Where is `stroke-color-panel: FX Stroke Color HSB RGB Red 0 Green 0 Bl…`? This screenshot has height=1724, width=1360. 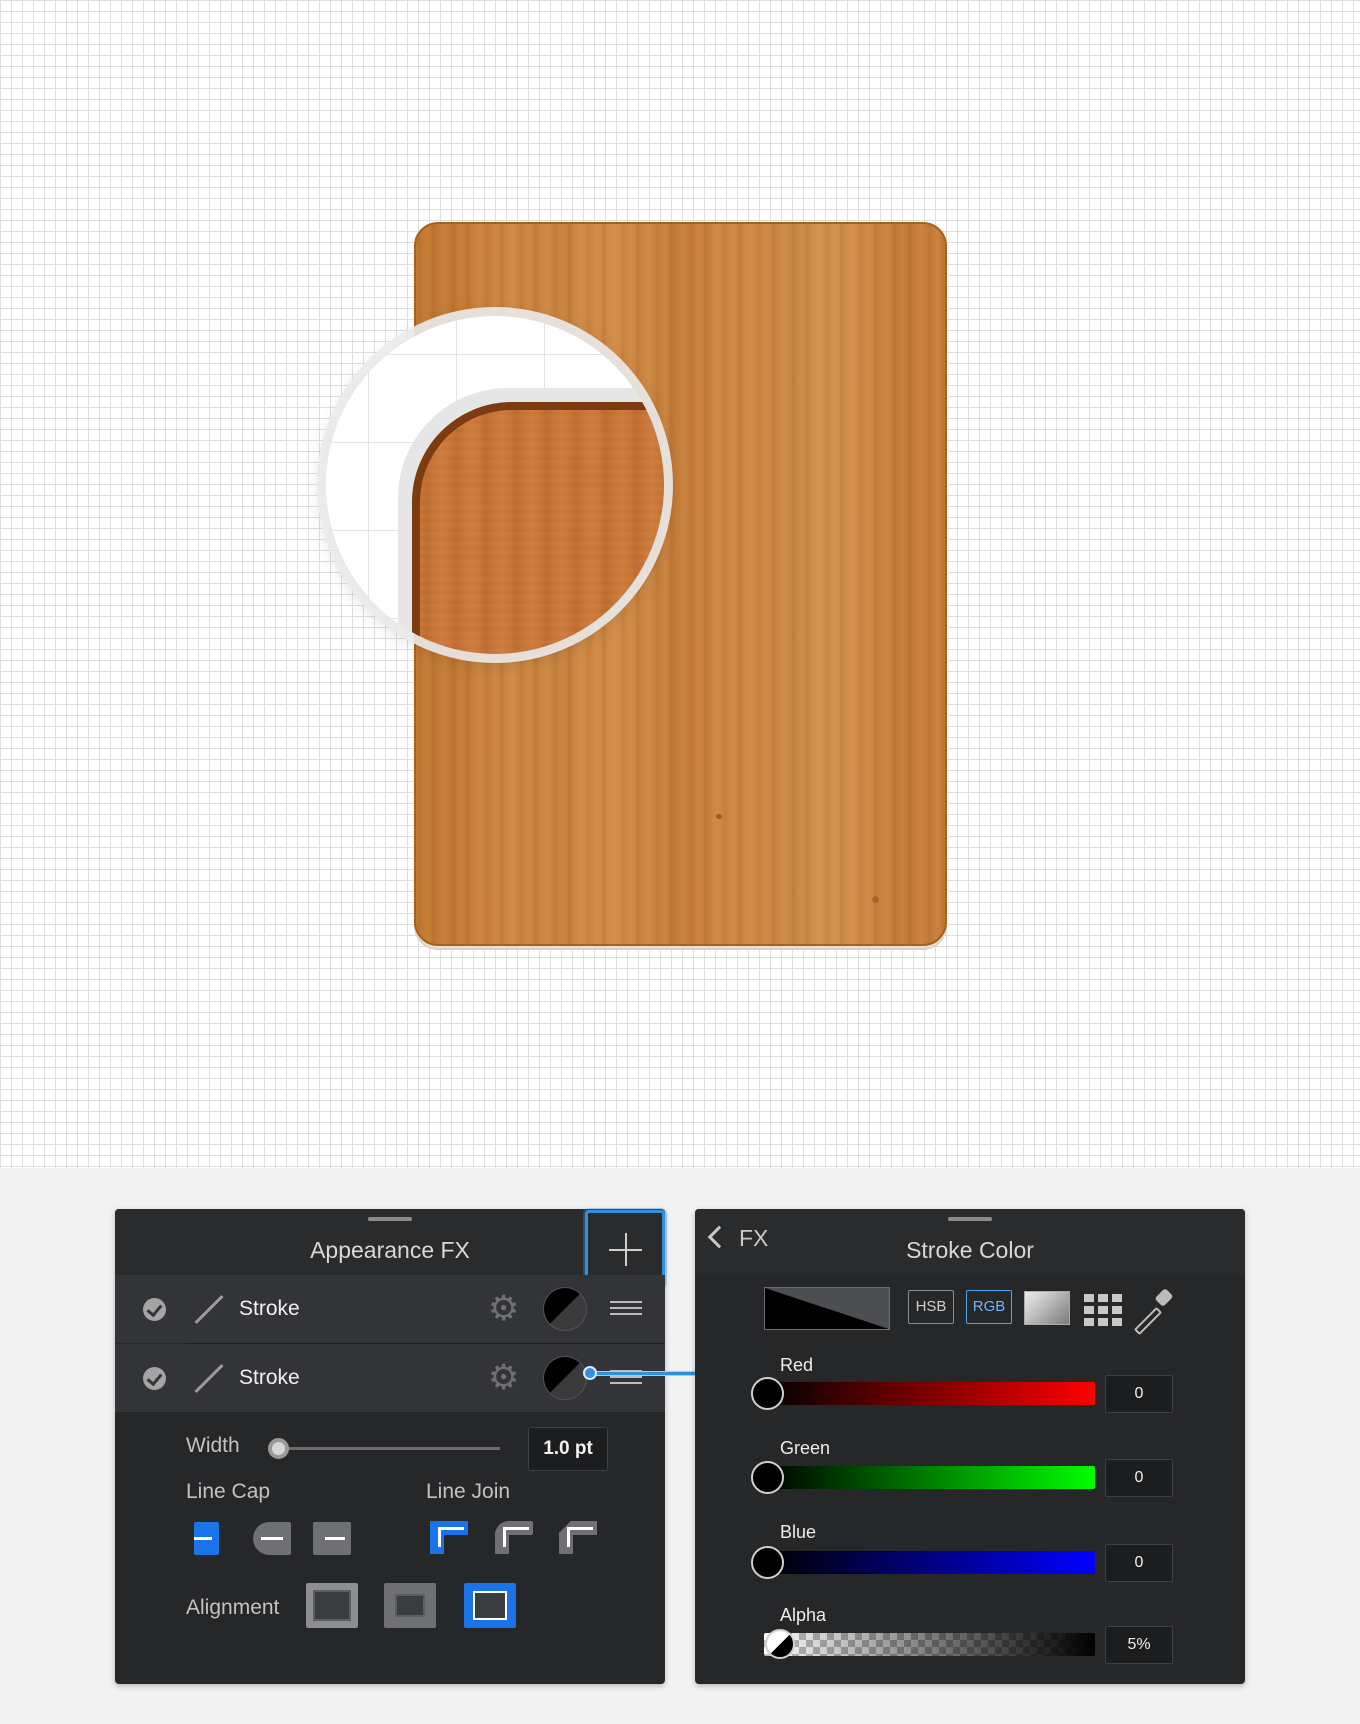
stroke-color-panel: FX Stroke Color HSB RGB Red 0 Green 0 Bl… is located at coordinates (970, 1446).